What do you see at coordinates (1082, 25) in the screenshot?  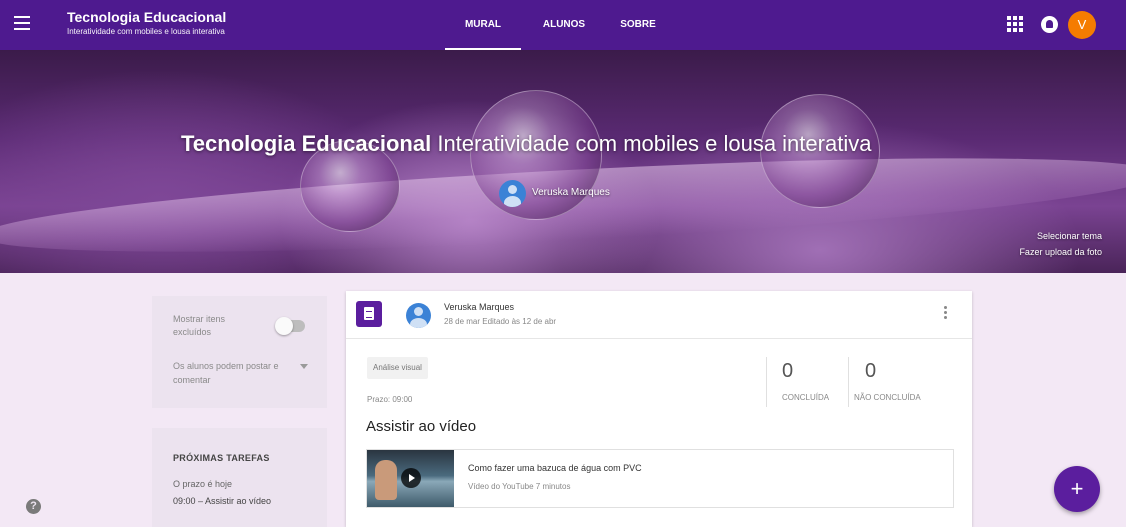 I see `account-avatar: V` at bounding box center [1082, 25].